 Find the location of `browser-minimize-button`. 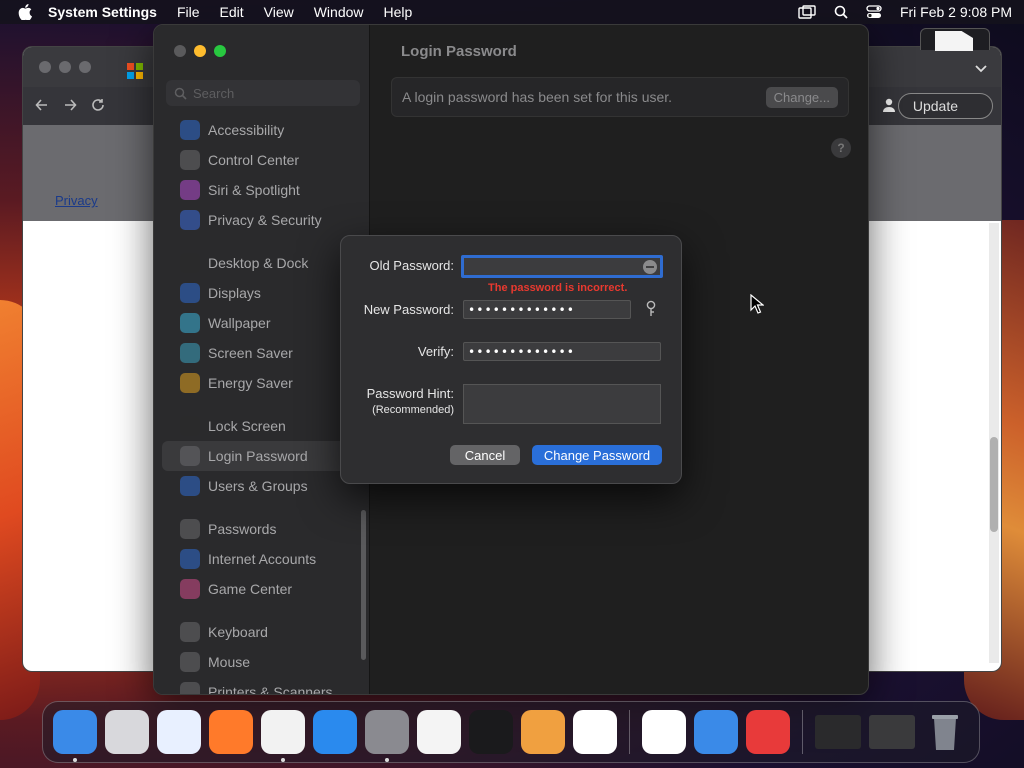

browser-minimize-button is located at coordinates (65, 67).